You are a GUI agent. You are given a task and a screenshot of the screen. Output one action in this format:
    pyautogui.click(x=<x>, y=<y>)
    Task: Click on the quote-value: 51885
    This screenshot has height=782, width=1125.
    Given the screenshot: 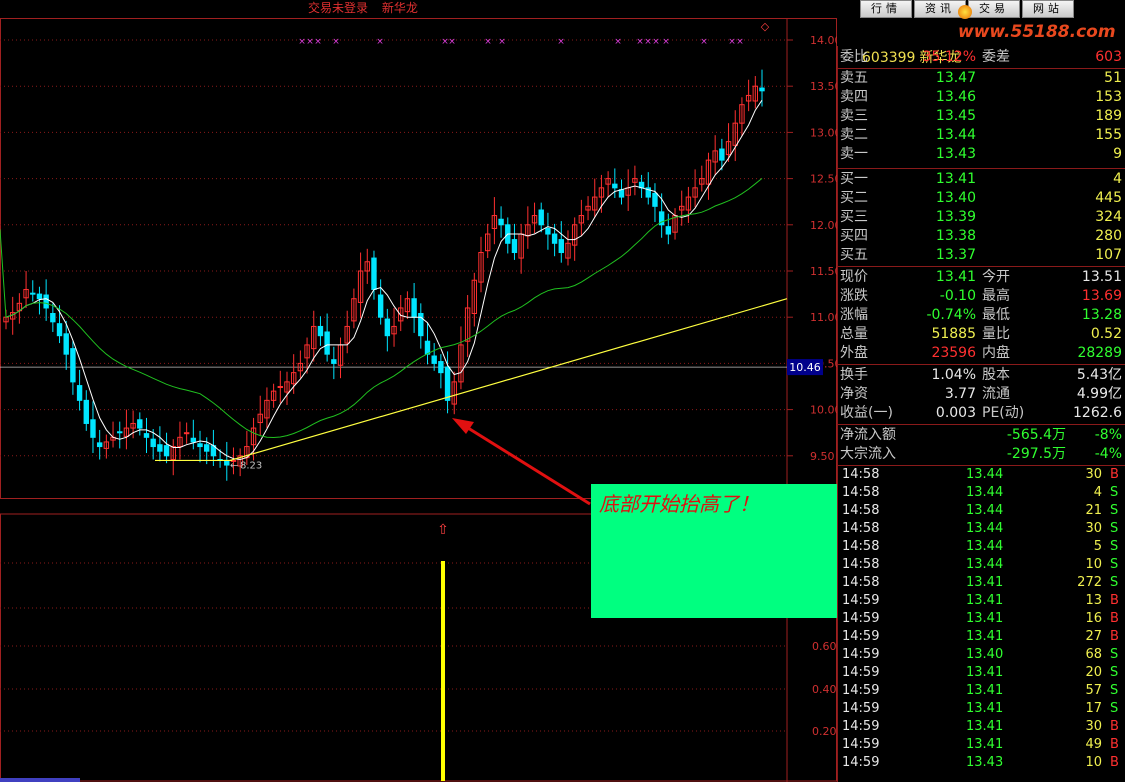 What is the action you would take?
    pyautogui.click(x=953, y=334)
    